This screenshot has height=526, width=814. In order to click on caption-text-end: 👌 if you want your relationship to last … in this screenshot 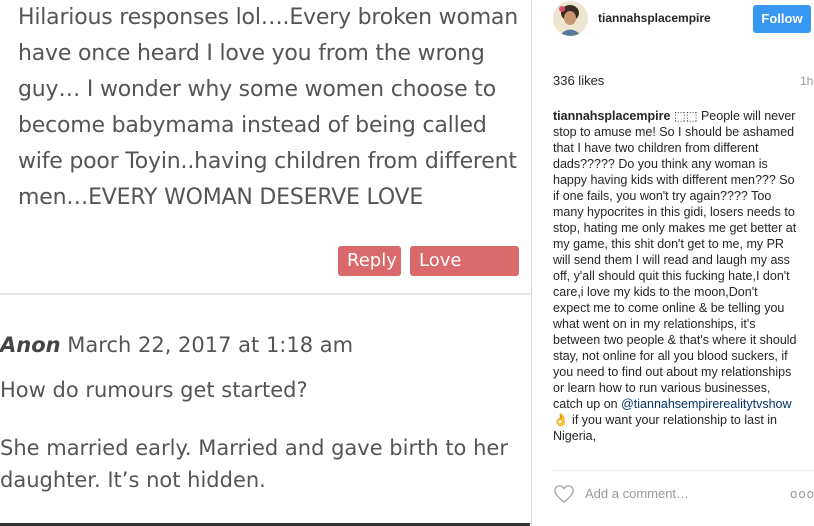, I will do `click(665, 428)`.